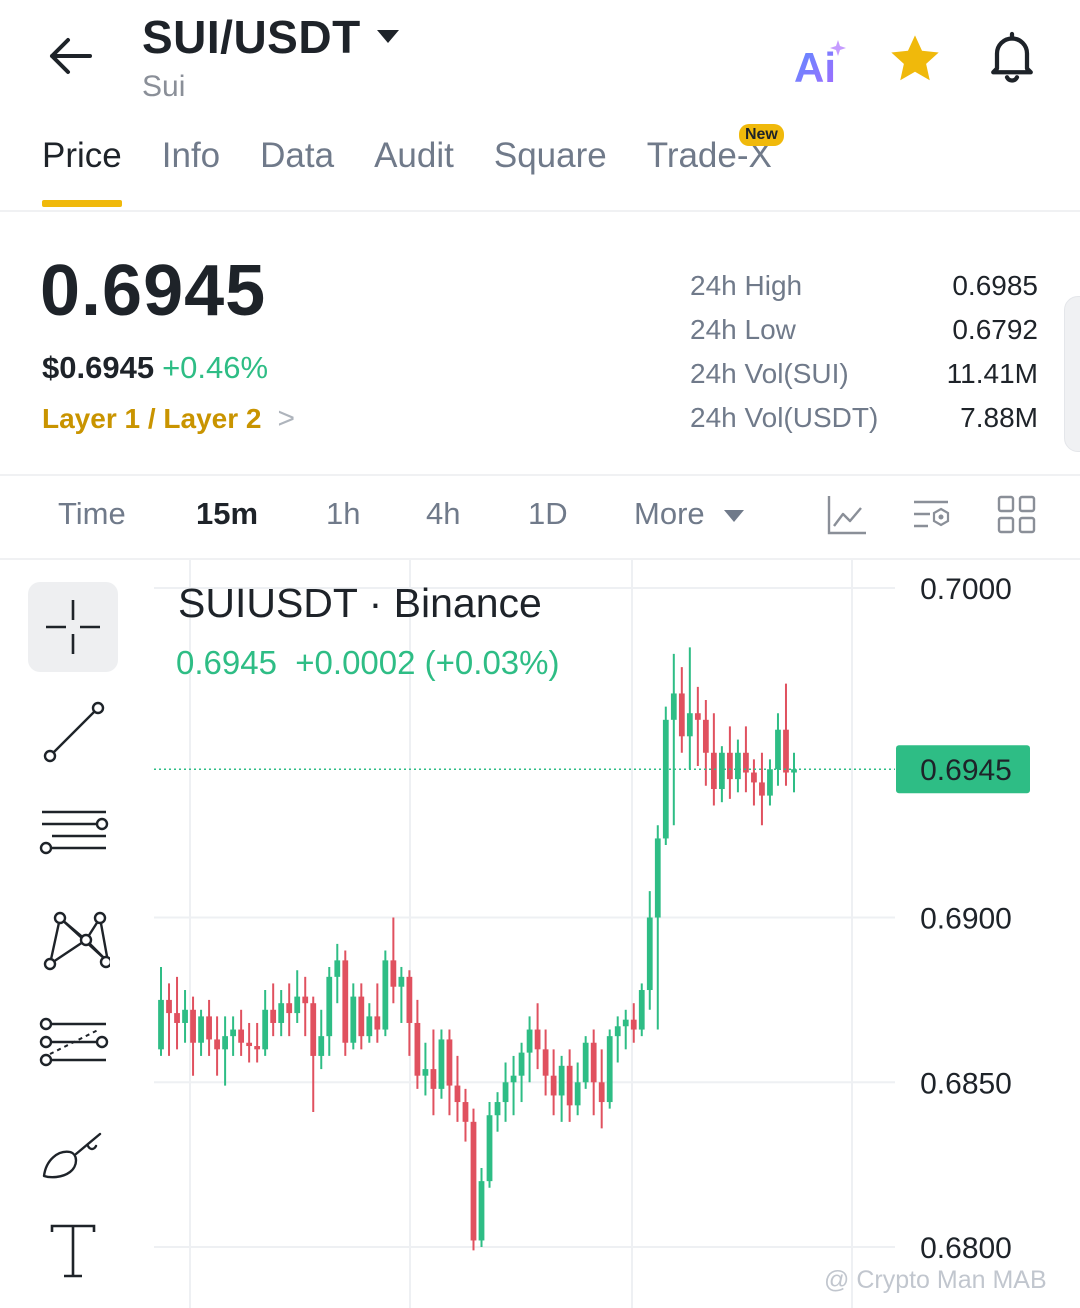  I want to click on bell-icon, so click(1012, 57).